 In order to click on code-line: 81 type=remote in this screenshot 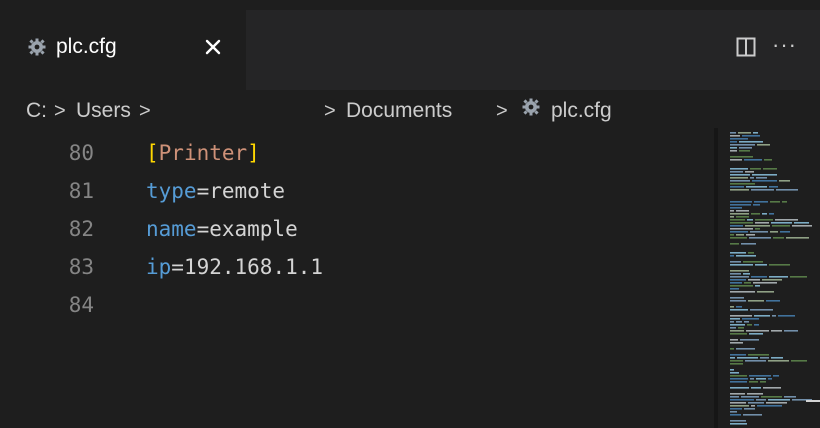, I will do `click(356, 191)`.